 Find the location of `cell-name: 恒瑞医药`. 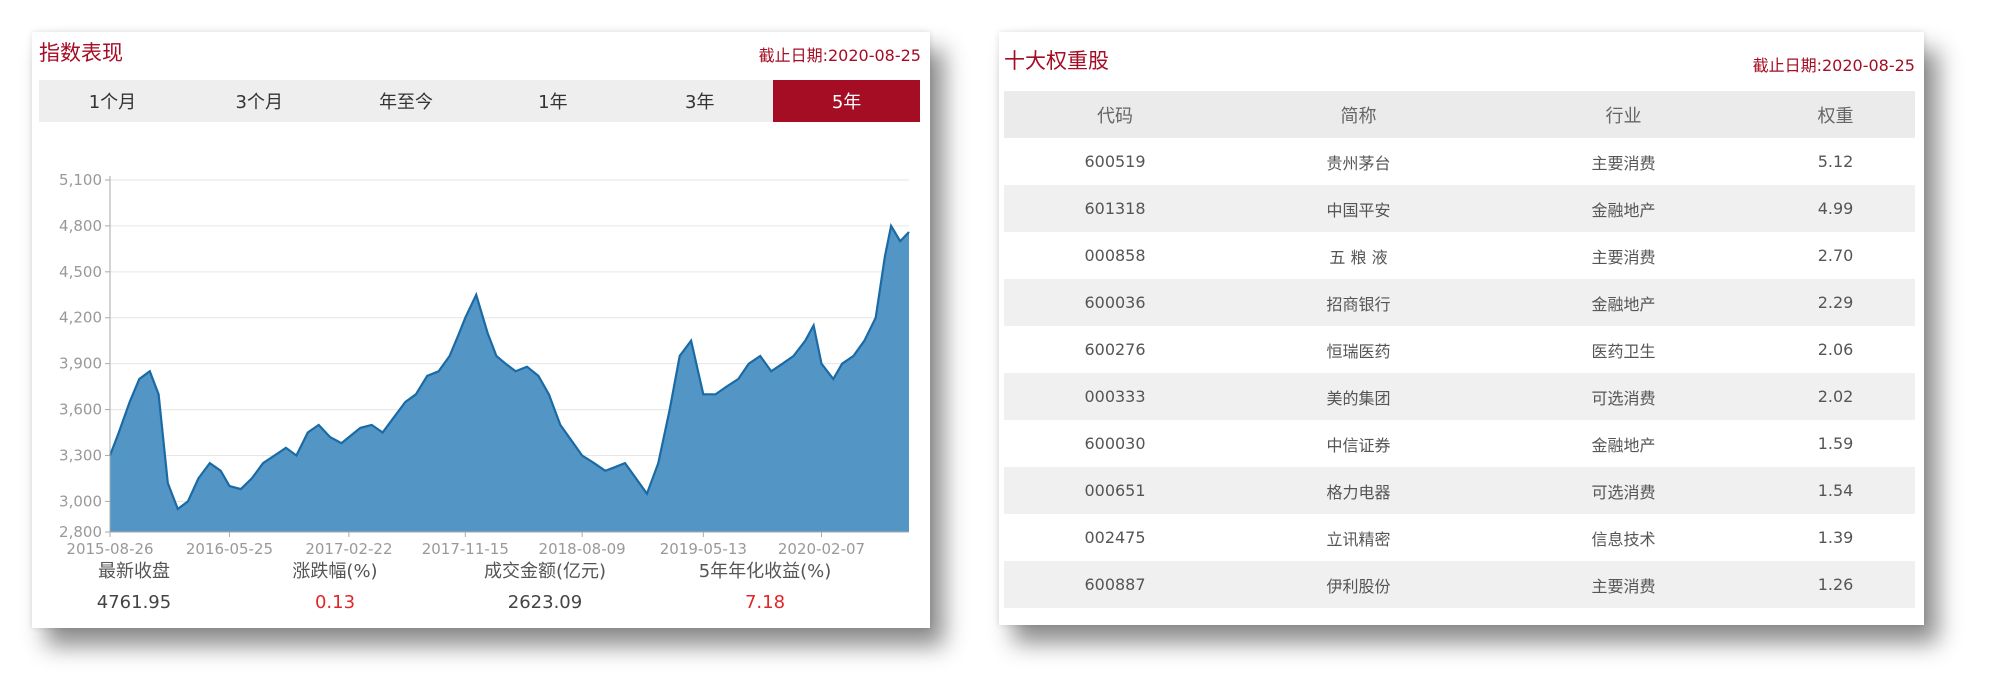

cell-name: 恒瑞医药 is located at coordinates (1358, 351).